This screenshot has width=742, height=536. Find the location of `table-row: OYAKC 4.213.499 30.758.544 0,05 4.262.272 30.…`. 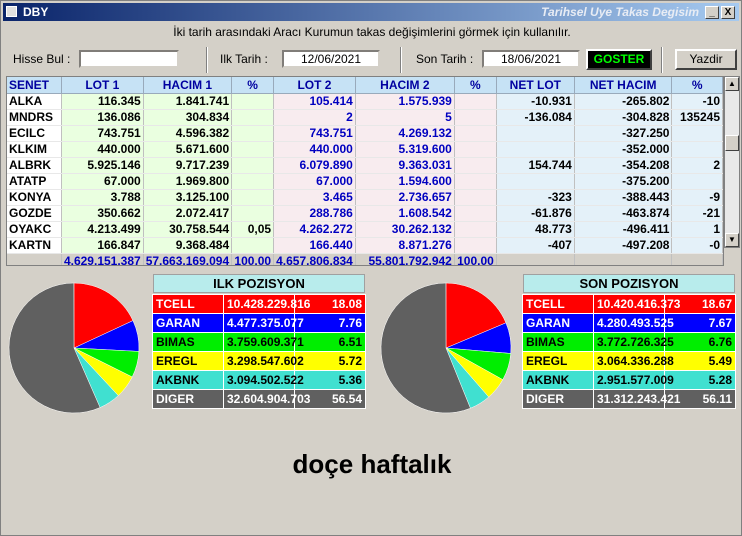

table-row: OYAKC 4.213.499 30.758.544 0,05 4.262.272 30.… is located at coordinates (365, 229).